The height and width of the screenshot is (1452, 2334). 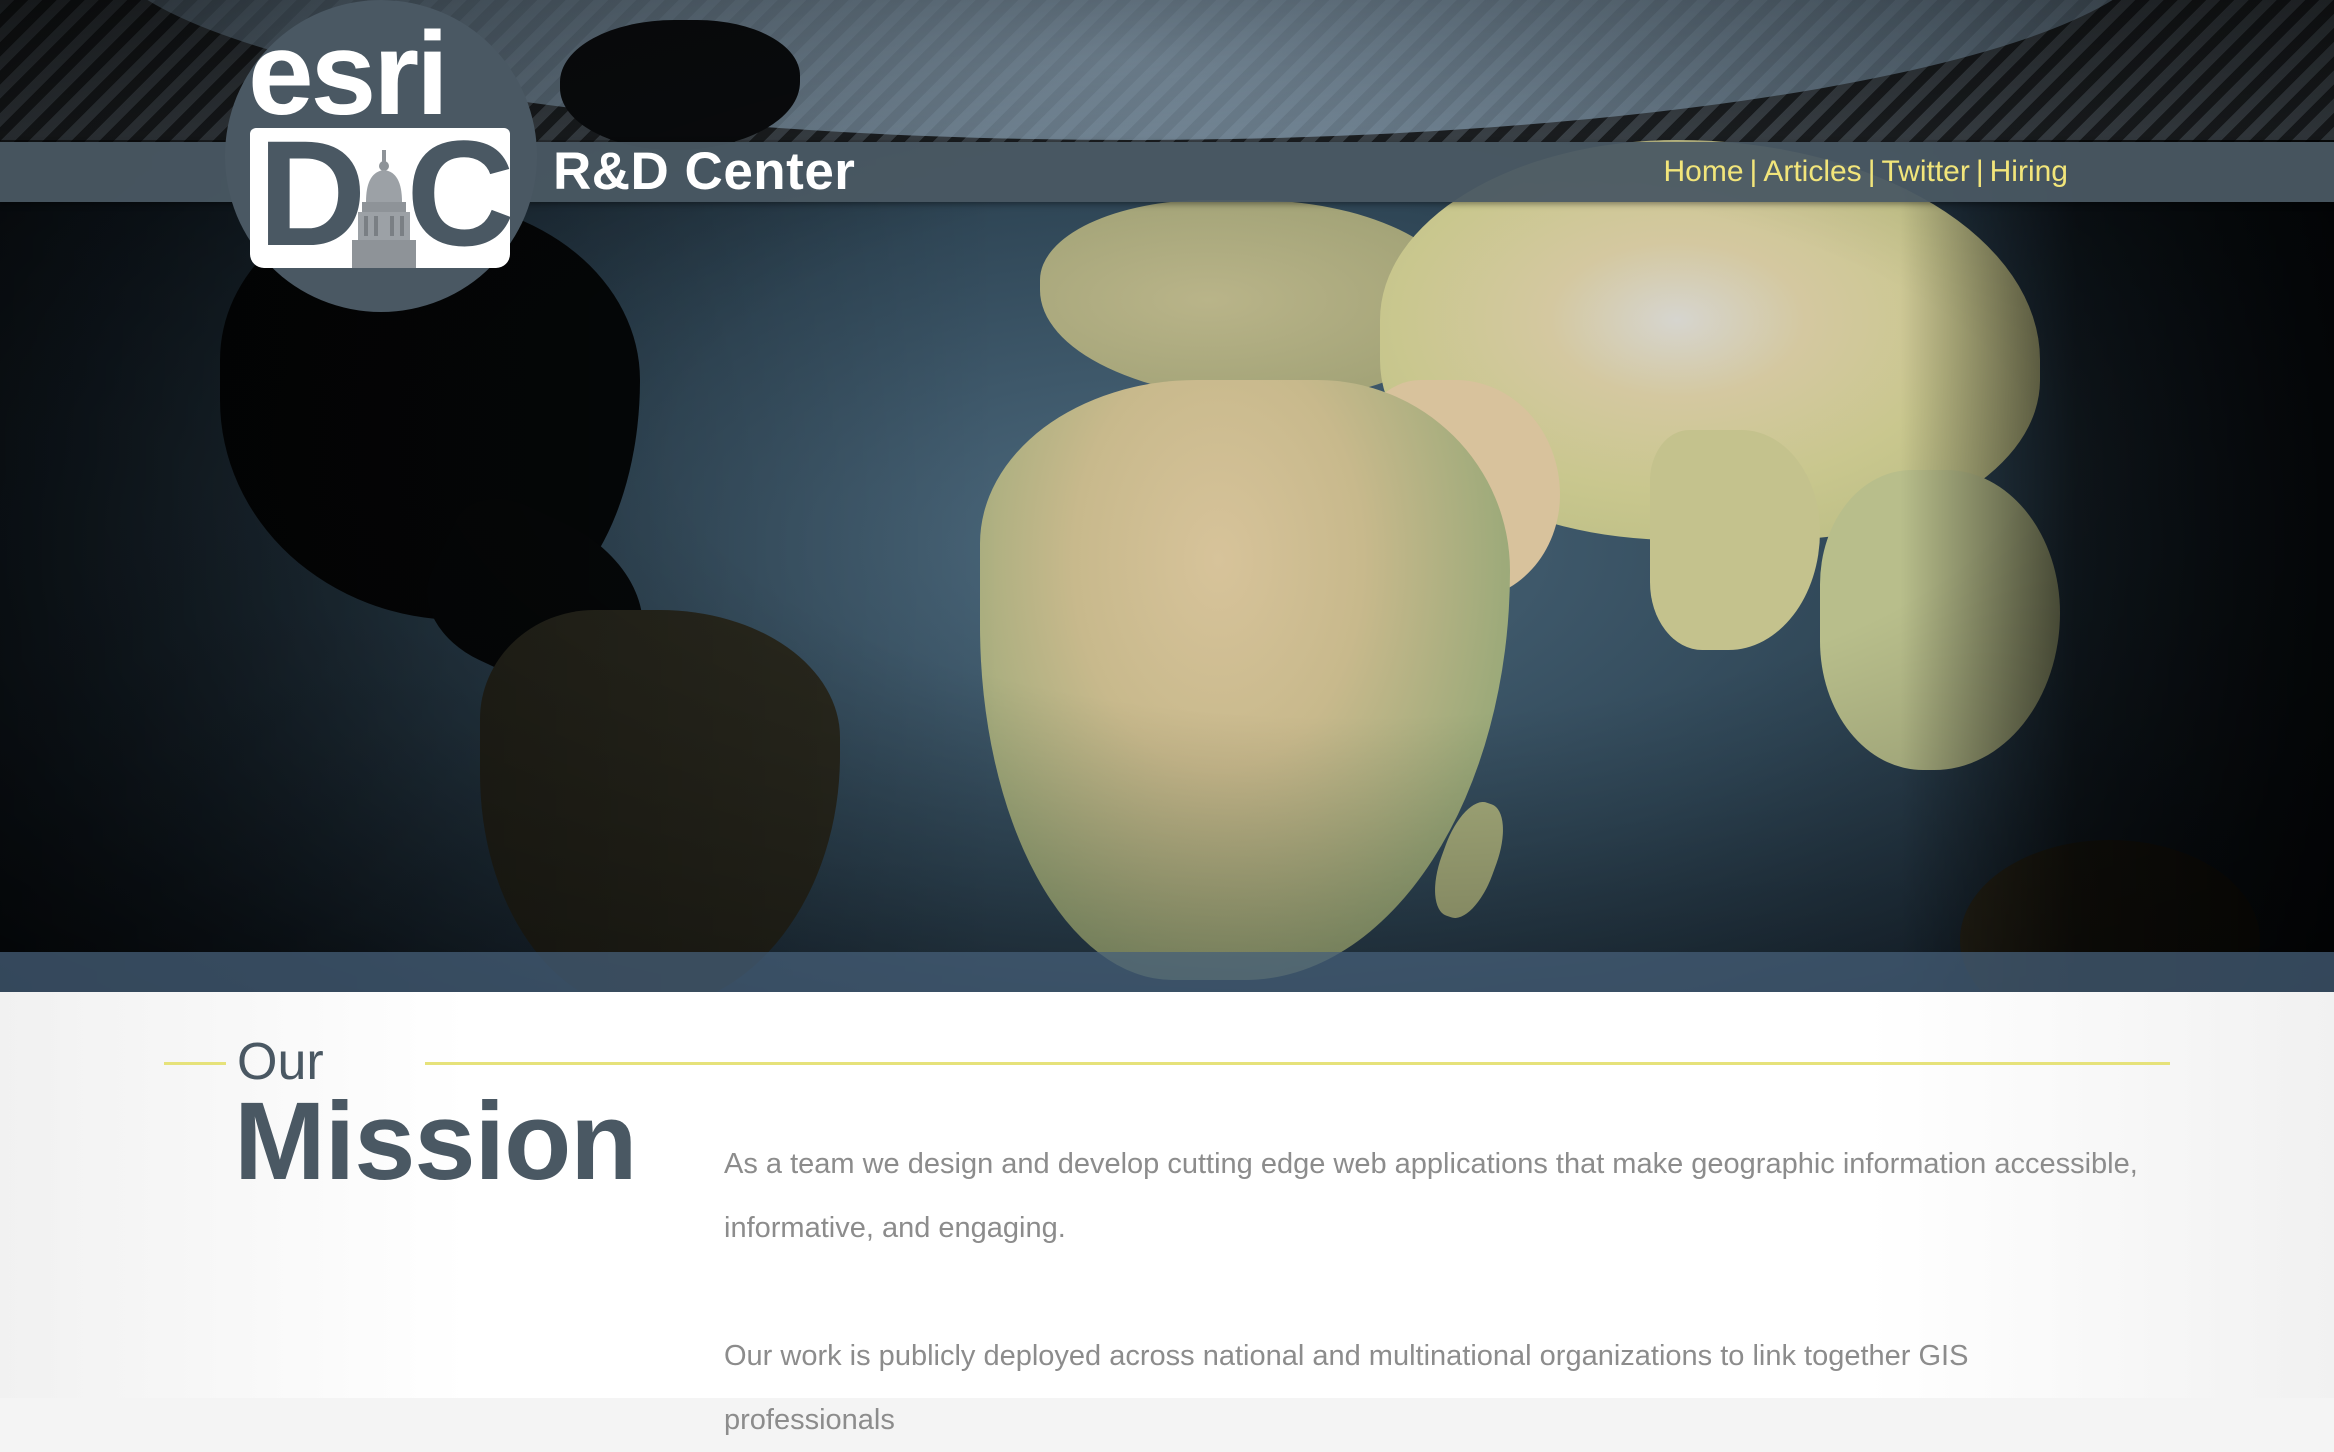 What do you see at coordinates (435, 1141) in the screenshot?
I see `mission-heading-big: Mission` at bounding box center [435, 1141].